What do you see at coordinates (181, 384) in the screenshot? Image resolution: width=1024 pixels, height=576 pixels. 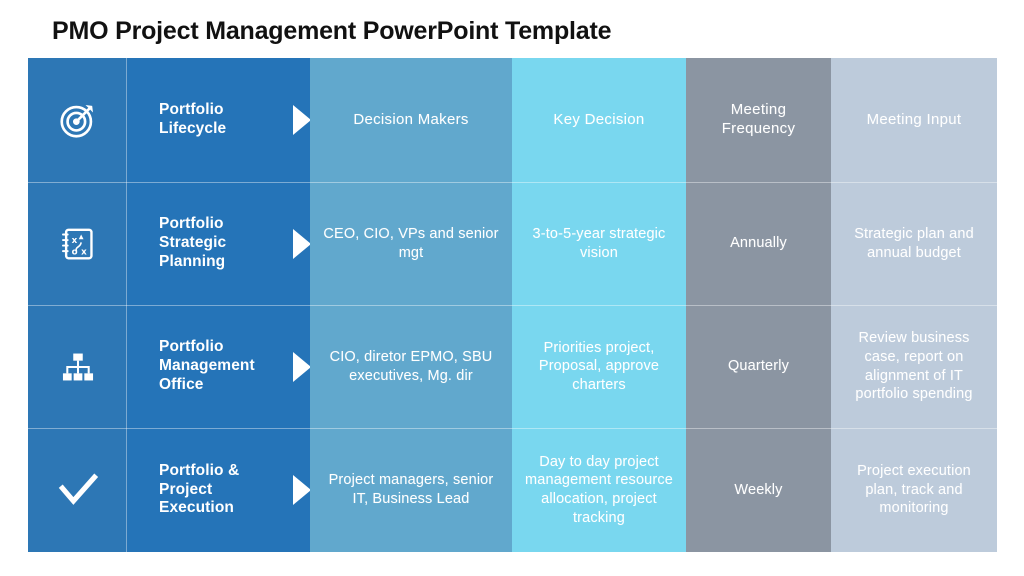 I see `stage-label-3-line3: Office` at bounding box center [181, 384].